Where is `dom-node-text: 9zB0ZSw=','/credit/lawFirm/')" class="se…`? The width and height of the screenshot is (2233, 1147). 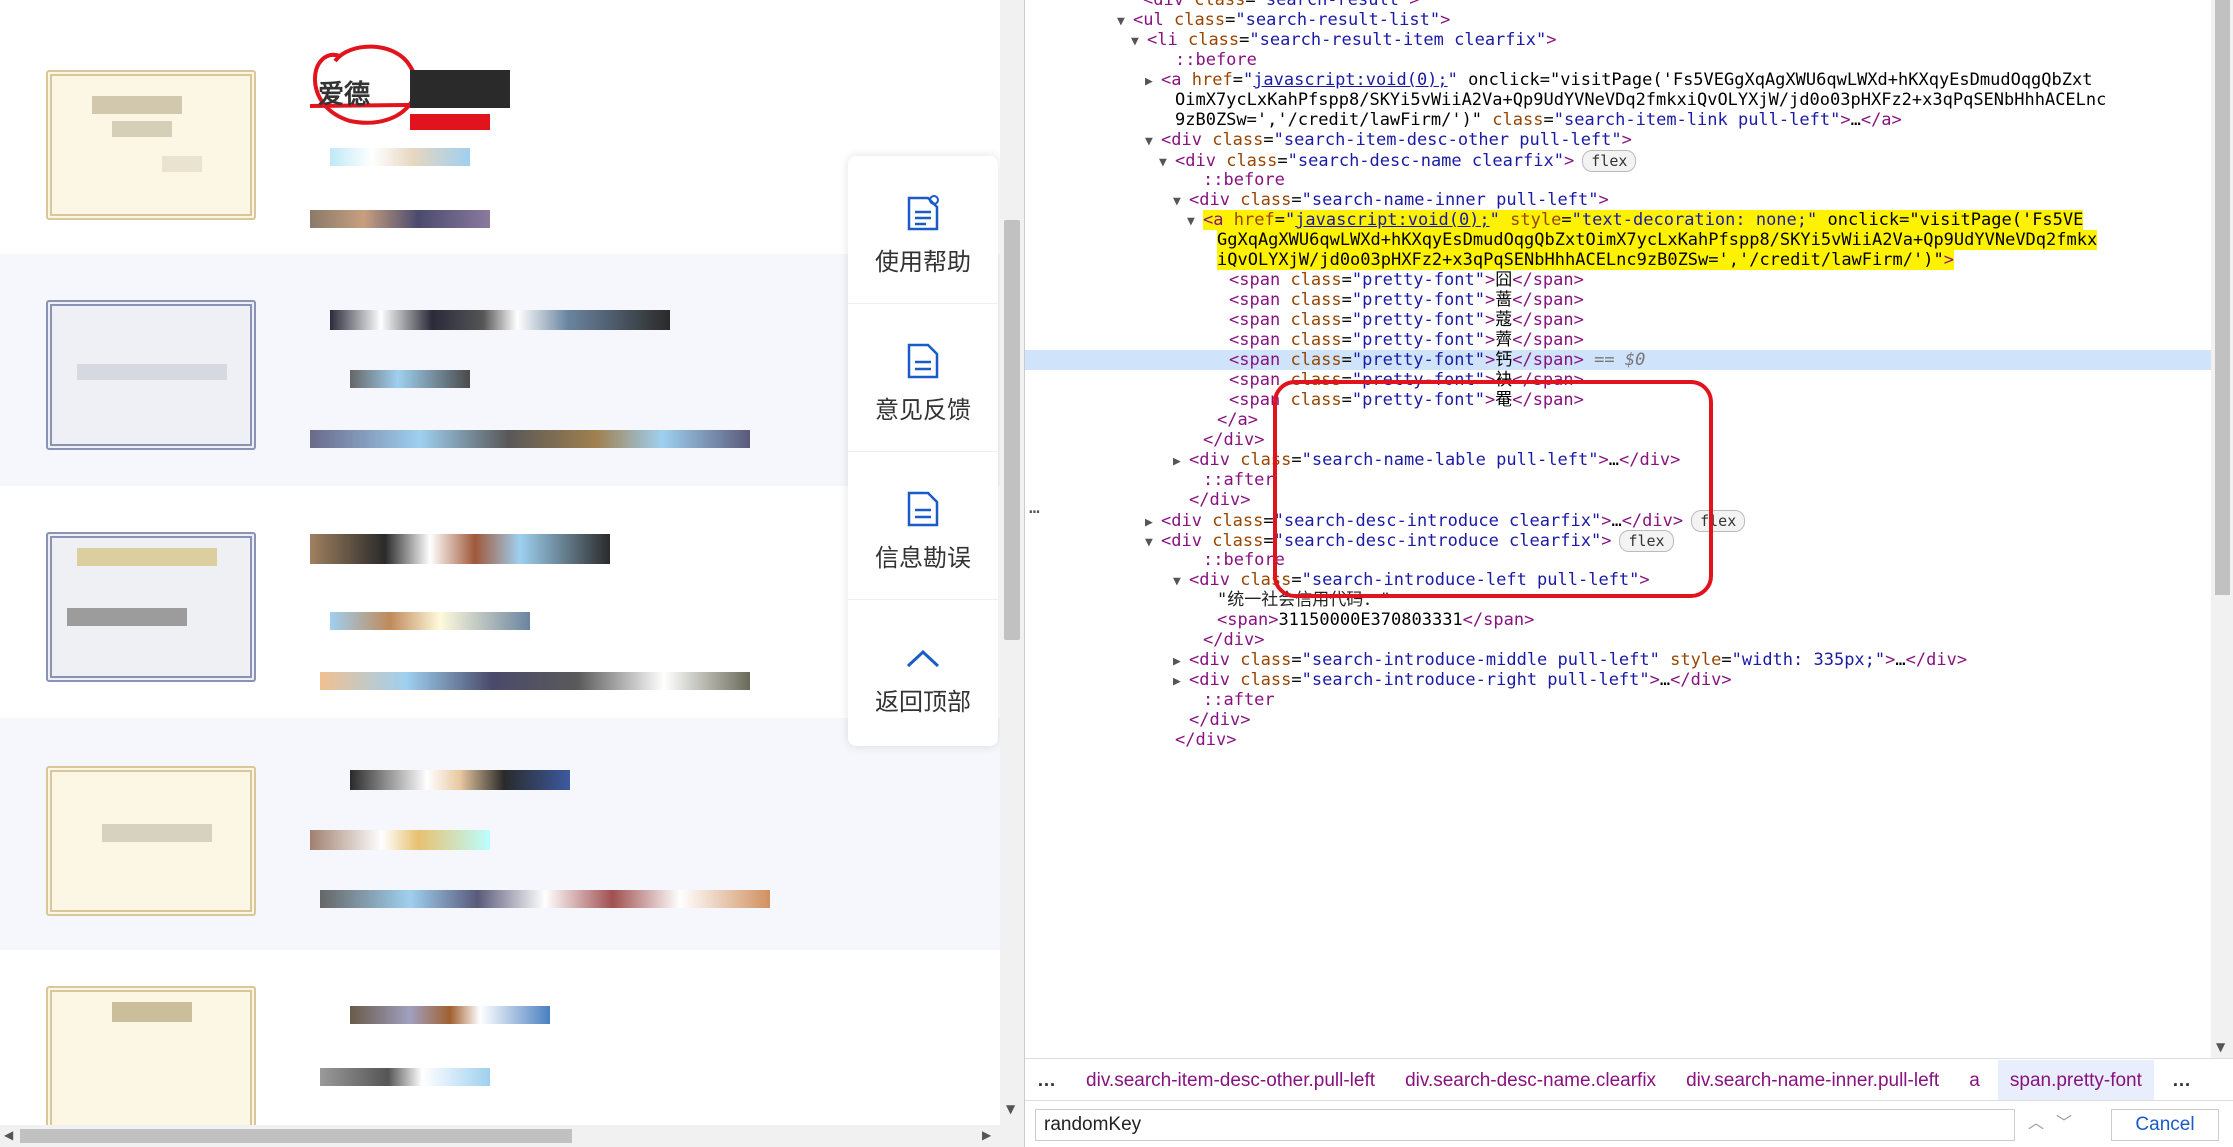
dom-node-text: 9zB0ZSw=','/credit/lawFirm/')" class="se… is located at coordinates (1538, 120).